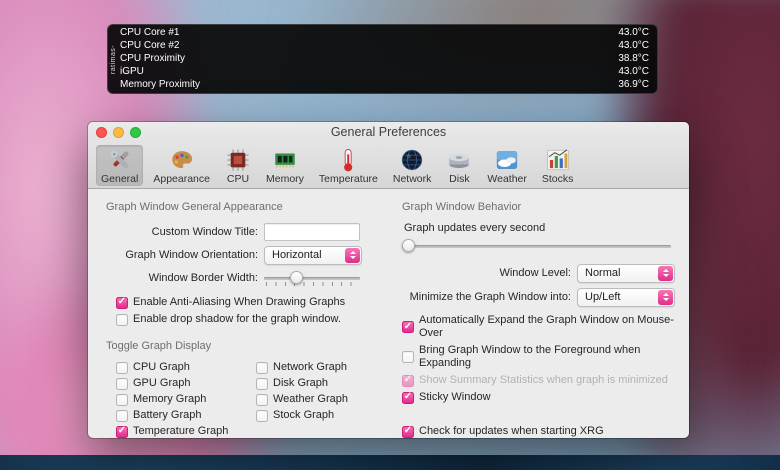  Describe the element at coordinates (348, 165) in the screenshot. I see `toolbar-item-temperature: Temperature` at that location.